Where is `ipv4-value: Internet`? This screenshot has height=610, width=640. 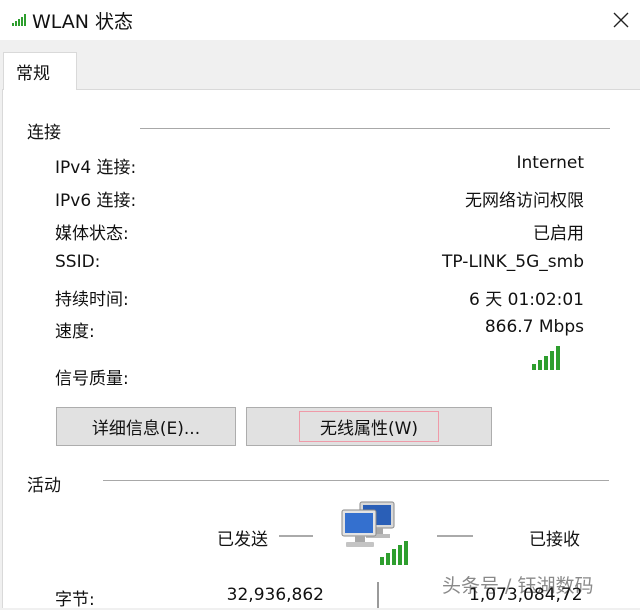
ipv4-value: Internet is located at coordinates (550, 163).